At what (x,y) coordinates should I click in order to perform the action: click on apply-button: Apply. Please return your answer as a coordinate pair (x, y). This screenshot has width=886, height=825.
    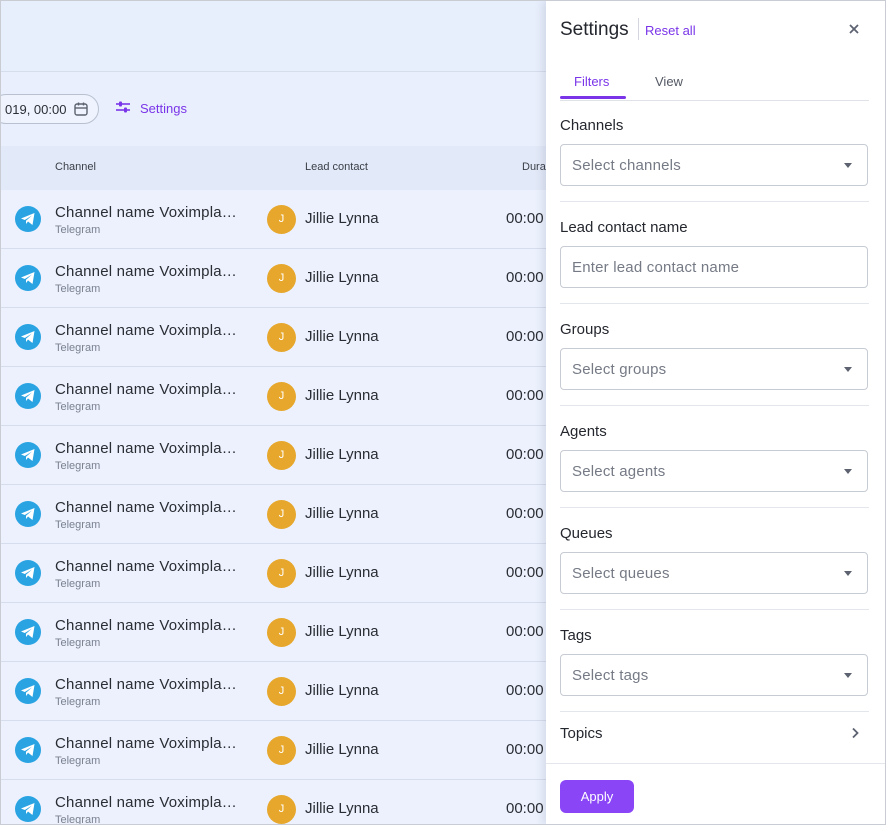
    Looking at the image, I should click on (597, 796).